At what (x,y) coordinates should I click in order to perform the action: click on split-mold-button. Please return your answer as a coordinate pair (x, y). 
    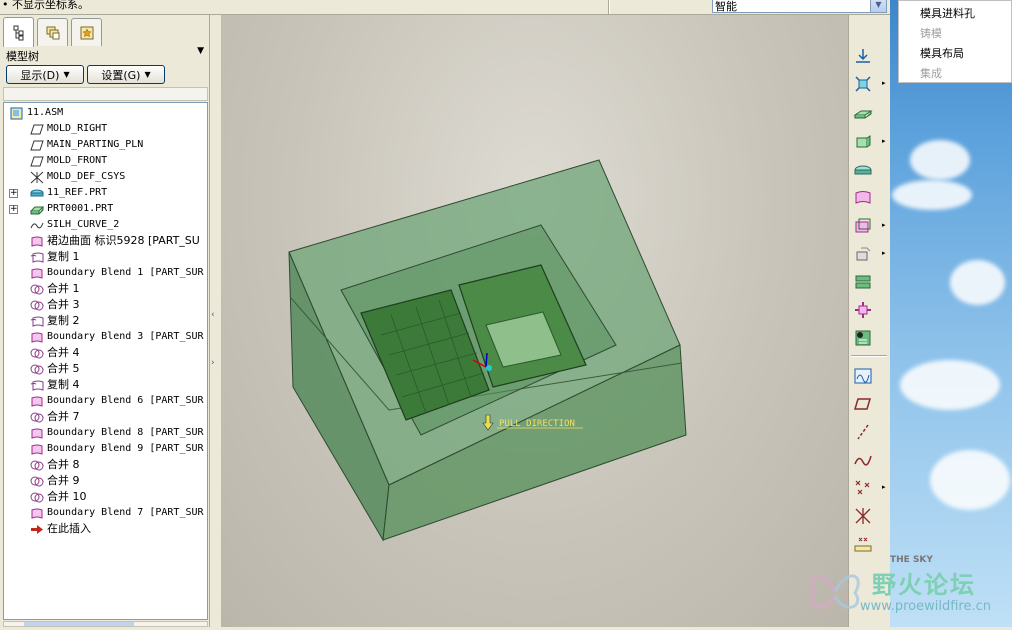
    Looking at the image, I should click on (863, 282).